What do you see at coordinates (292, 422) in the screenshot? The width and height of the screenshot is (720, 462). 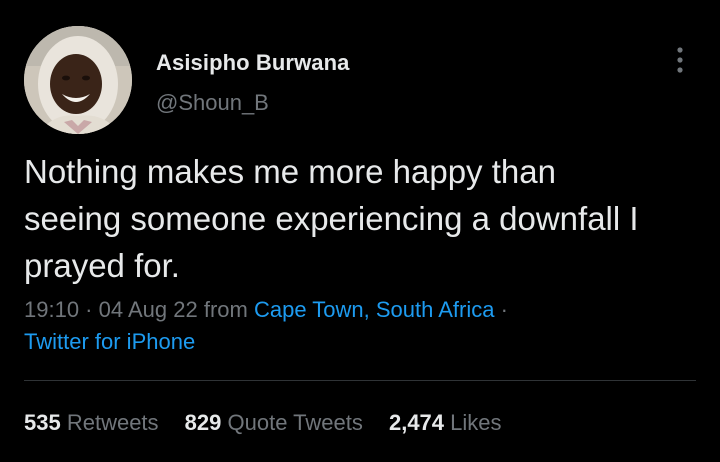 I see `quote-tweets-label: Quote Tweets` at bounding box center [292, 422].